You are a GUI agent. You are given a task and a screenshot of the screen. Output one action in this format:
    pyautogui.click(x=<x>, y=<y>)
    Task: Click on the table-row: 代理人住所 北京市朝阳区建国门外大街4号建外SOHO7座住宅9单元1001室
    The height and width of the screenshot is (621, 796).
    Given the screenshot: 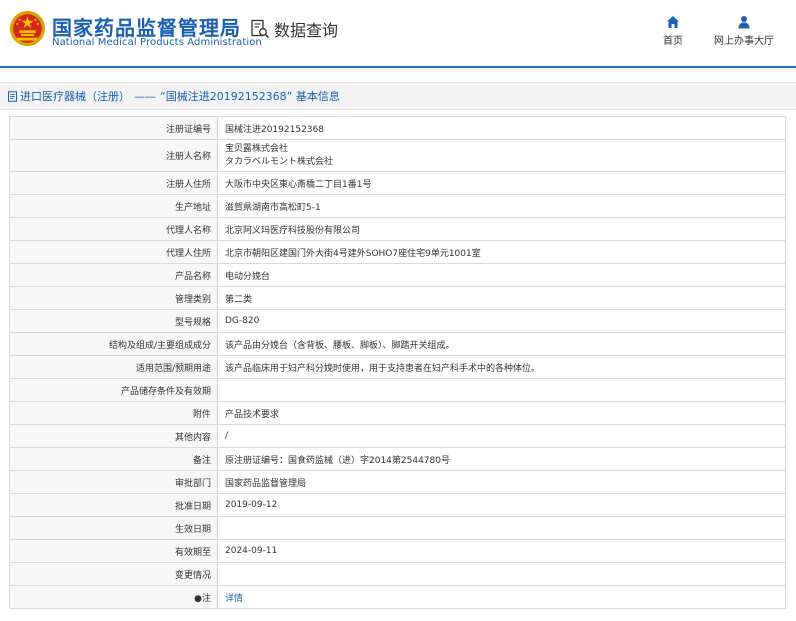 What is the action you would take?
    pyautogui.click(x=397, y=252)
    